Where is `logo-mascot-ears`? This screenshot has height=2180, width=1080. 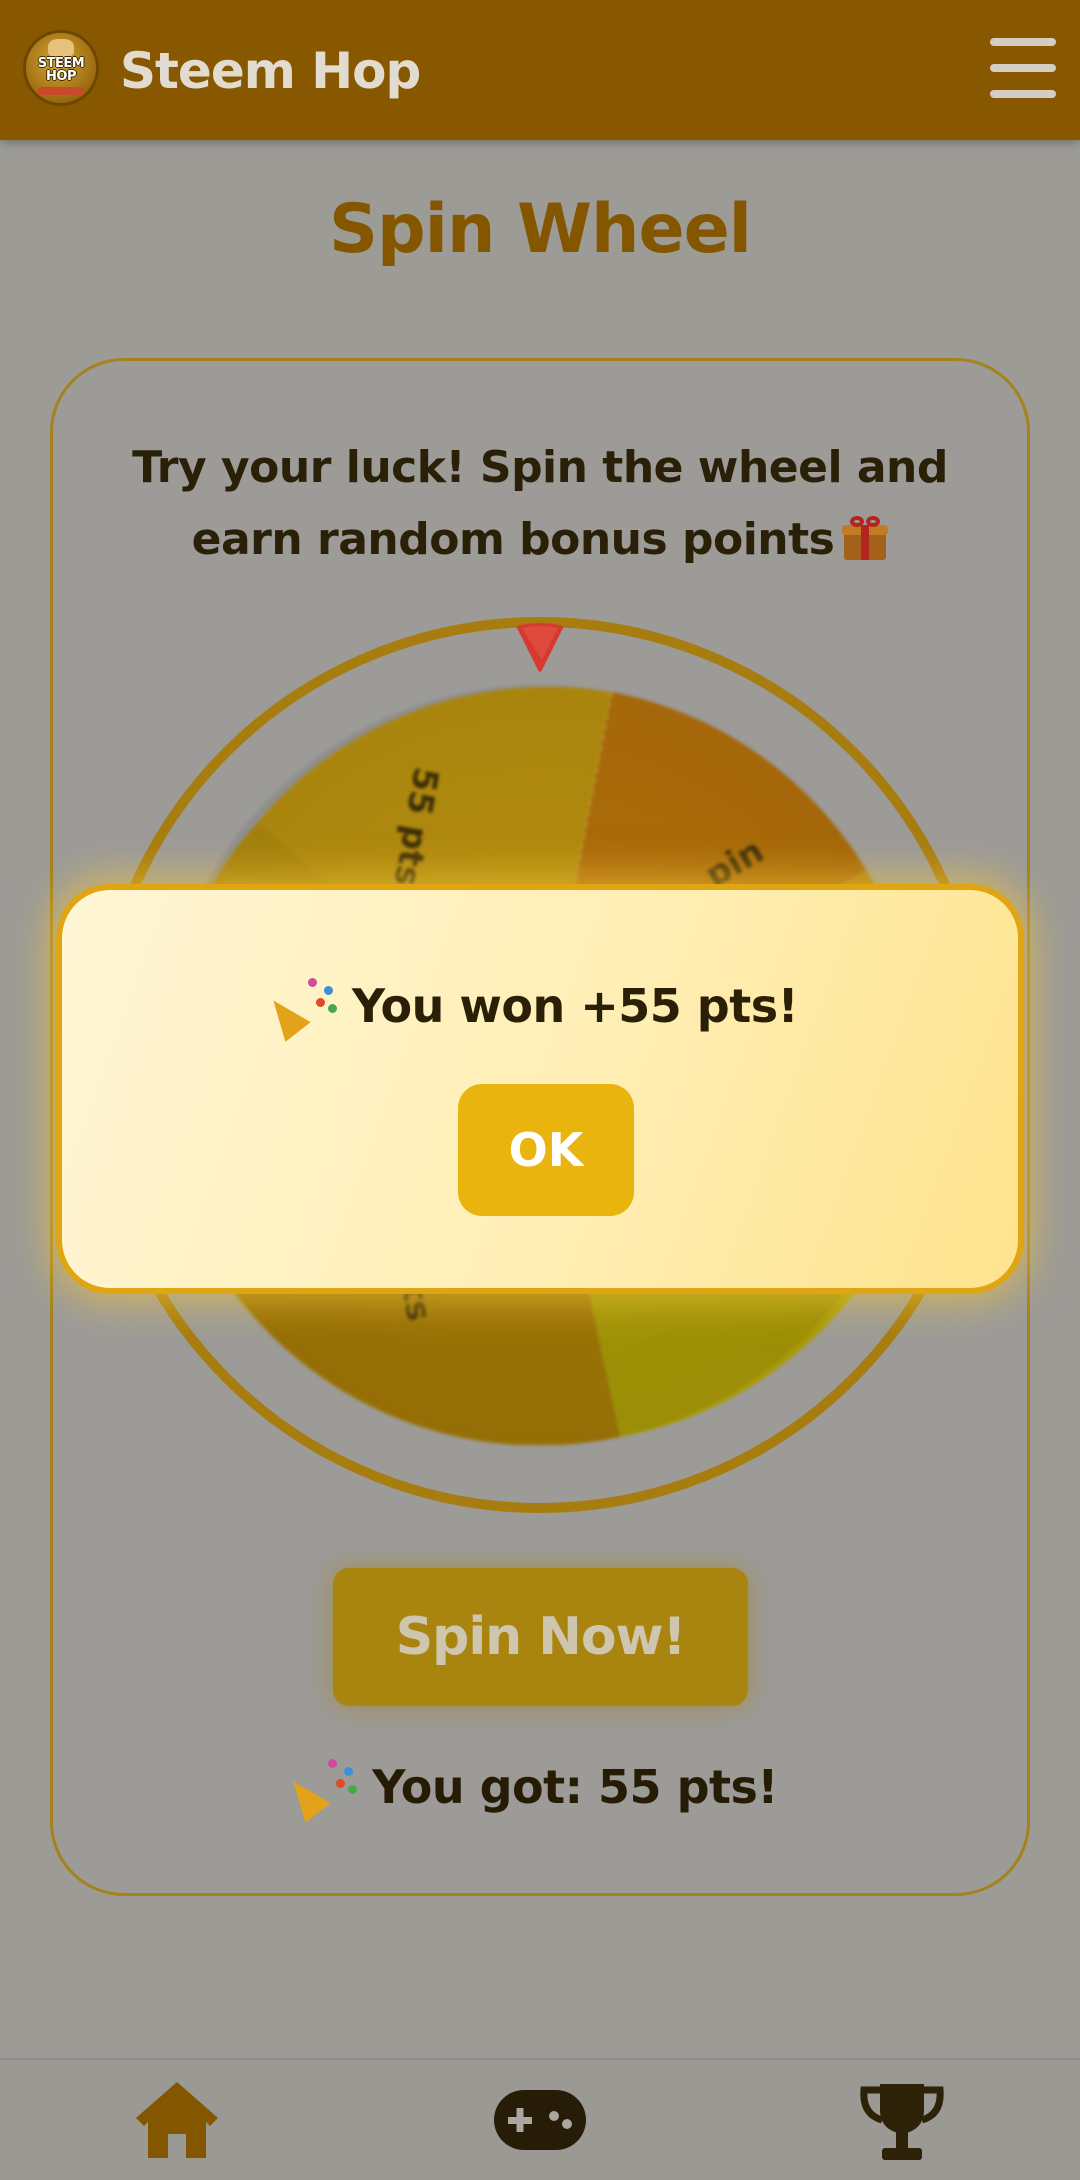 logo-mascot-ears is located at coordinates (61, 48).